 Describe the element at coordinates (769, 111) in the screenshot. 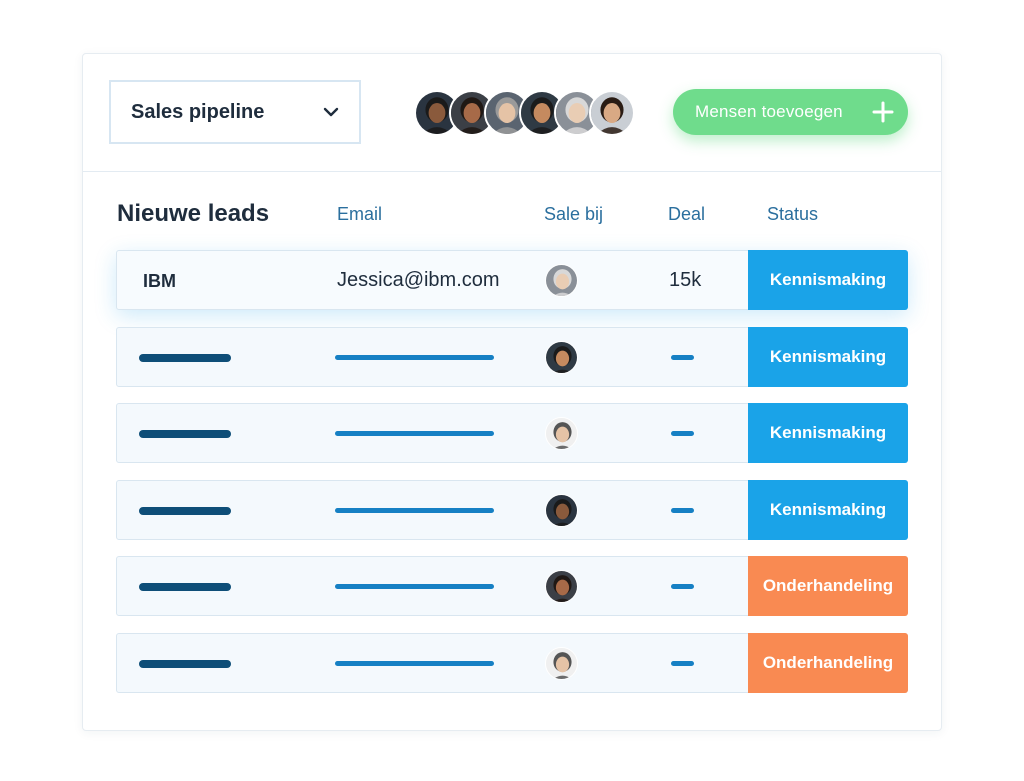

I see `add-people-label: Mensen toevoegen` at that location.